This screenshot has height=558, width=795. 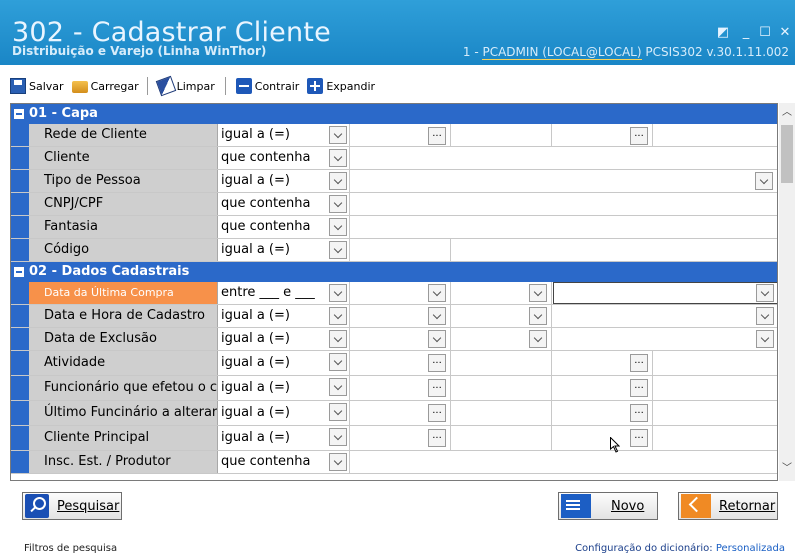 I want to click on operator-select: entre ___ e ___, so click(x=284, y=293).